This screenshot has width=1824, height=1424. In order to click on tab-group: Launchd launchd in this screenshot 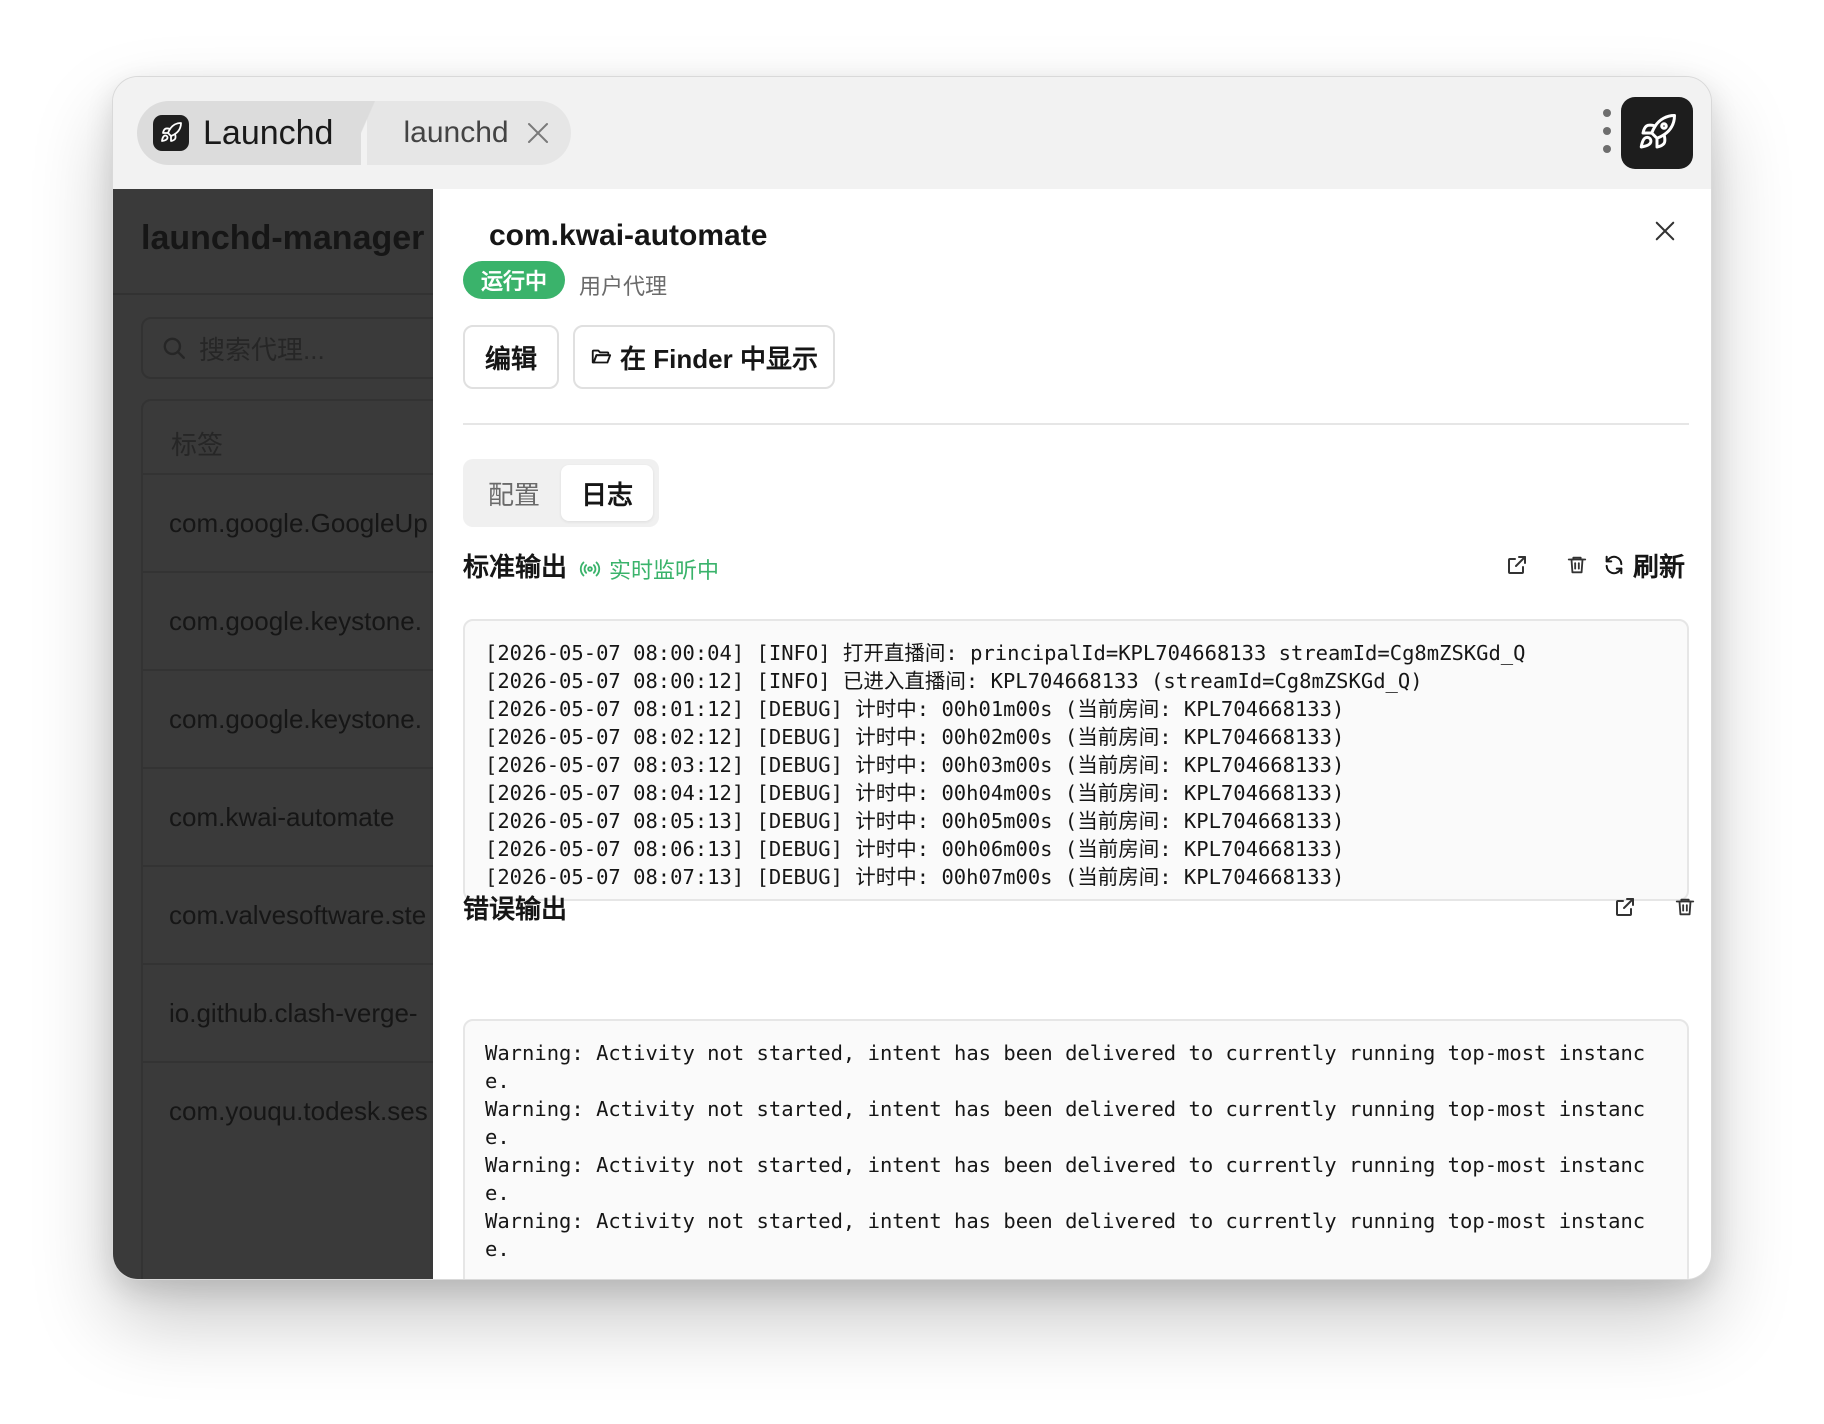, I will do `click(354, 133)`.